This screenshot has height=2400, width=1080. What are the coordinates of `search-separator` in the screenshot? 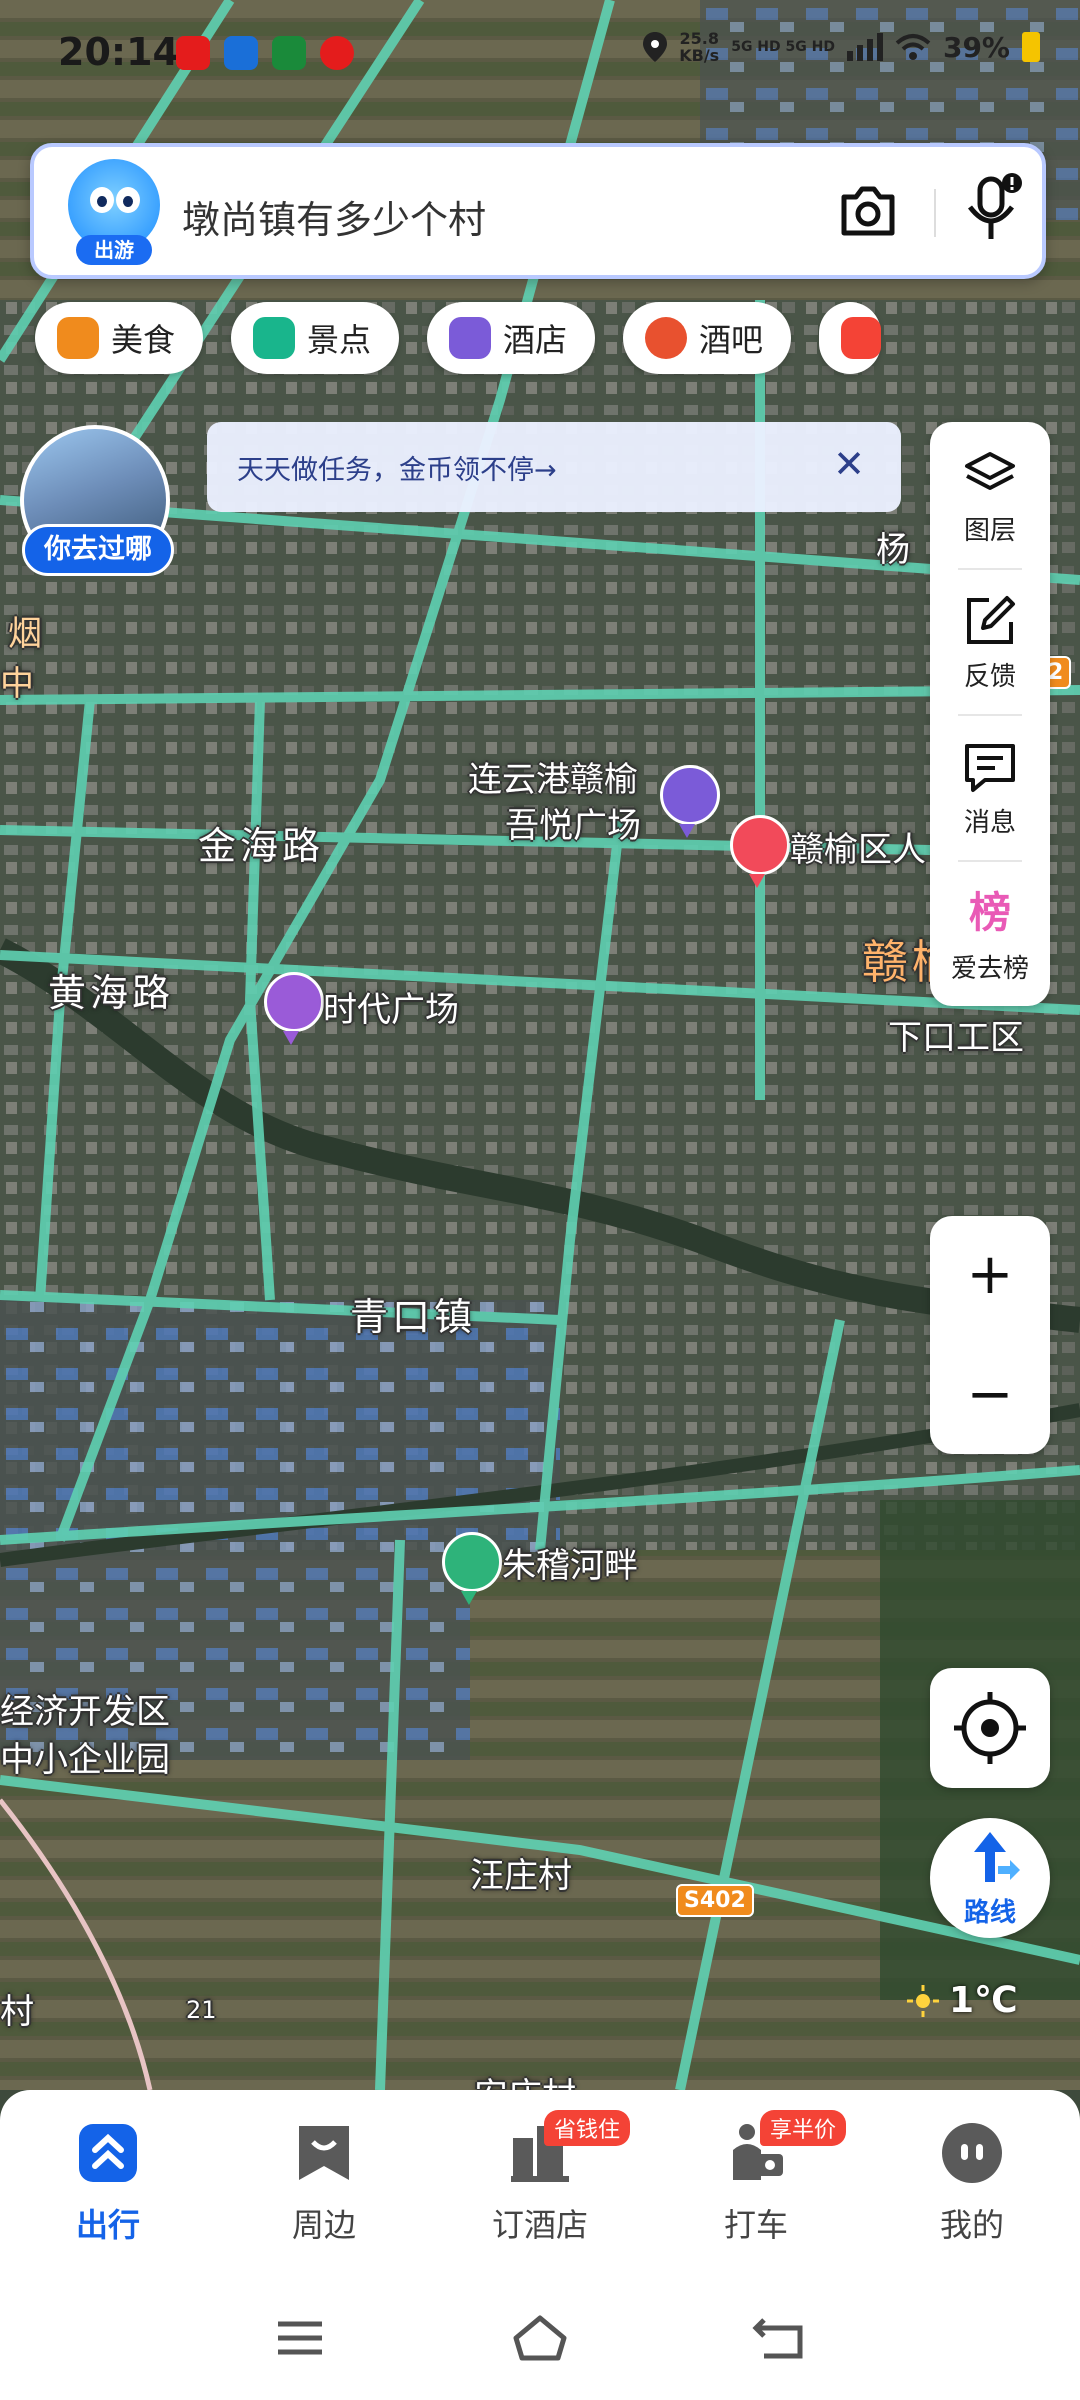 It's located at (935, 213).